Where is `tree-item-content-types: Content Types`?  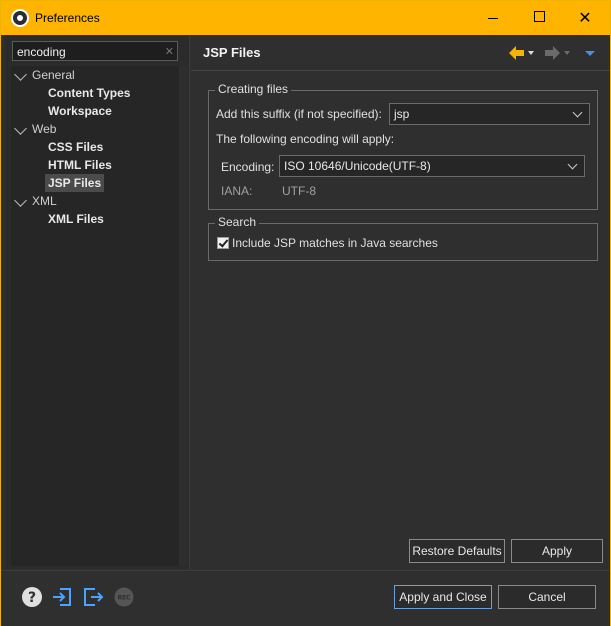 tree-item-content-types: Content Types is located at coordinates (89, 93).